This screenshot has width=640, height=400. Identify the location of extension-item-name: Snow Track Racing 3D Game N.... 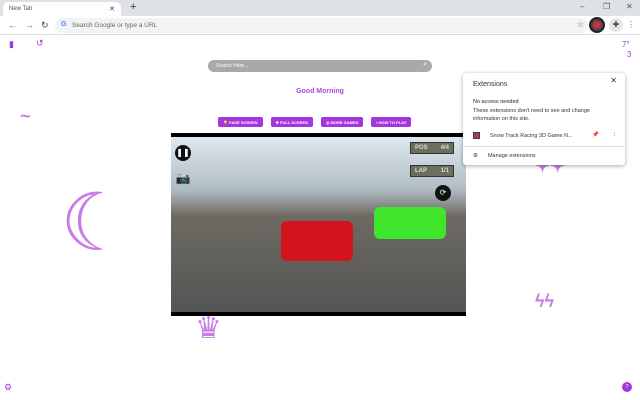
(531, 136).